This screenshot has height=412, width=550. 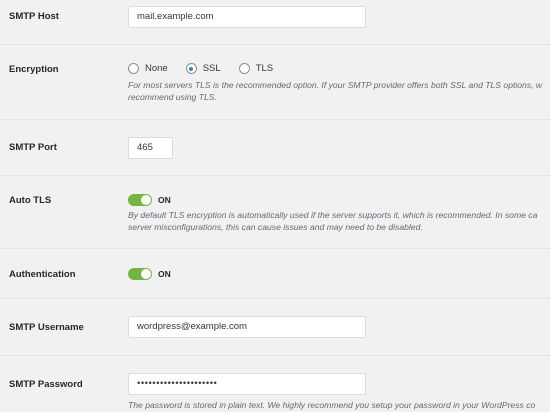 I want to click on radio-tls-label: TLS, so click(x=264, y=68).